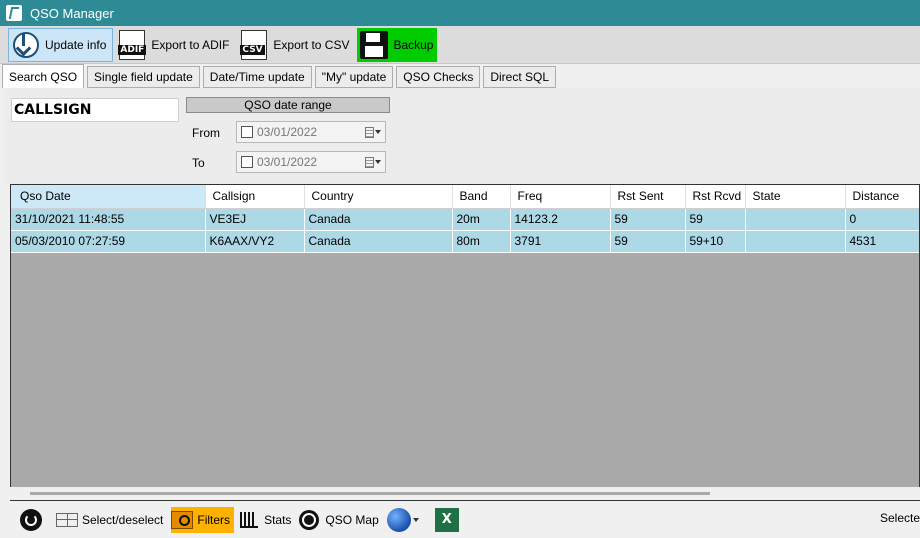  I want to click on to-date-checkbox, so click(247, 162).